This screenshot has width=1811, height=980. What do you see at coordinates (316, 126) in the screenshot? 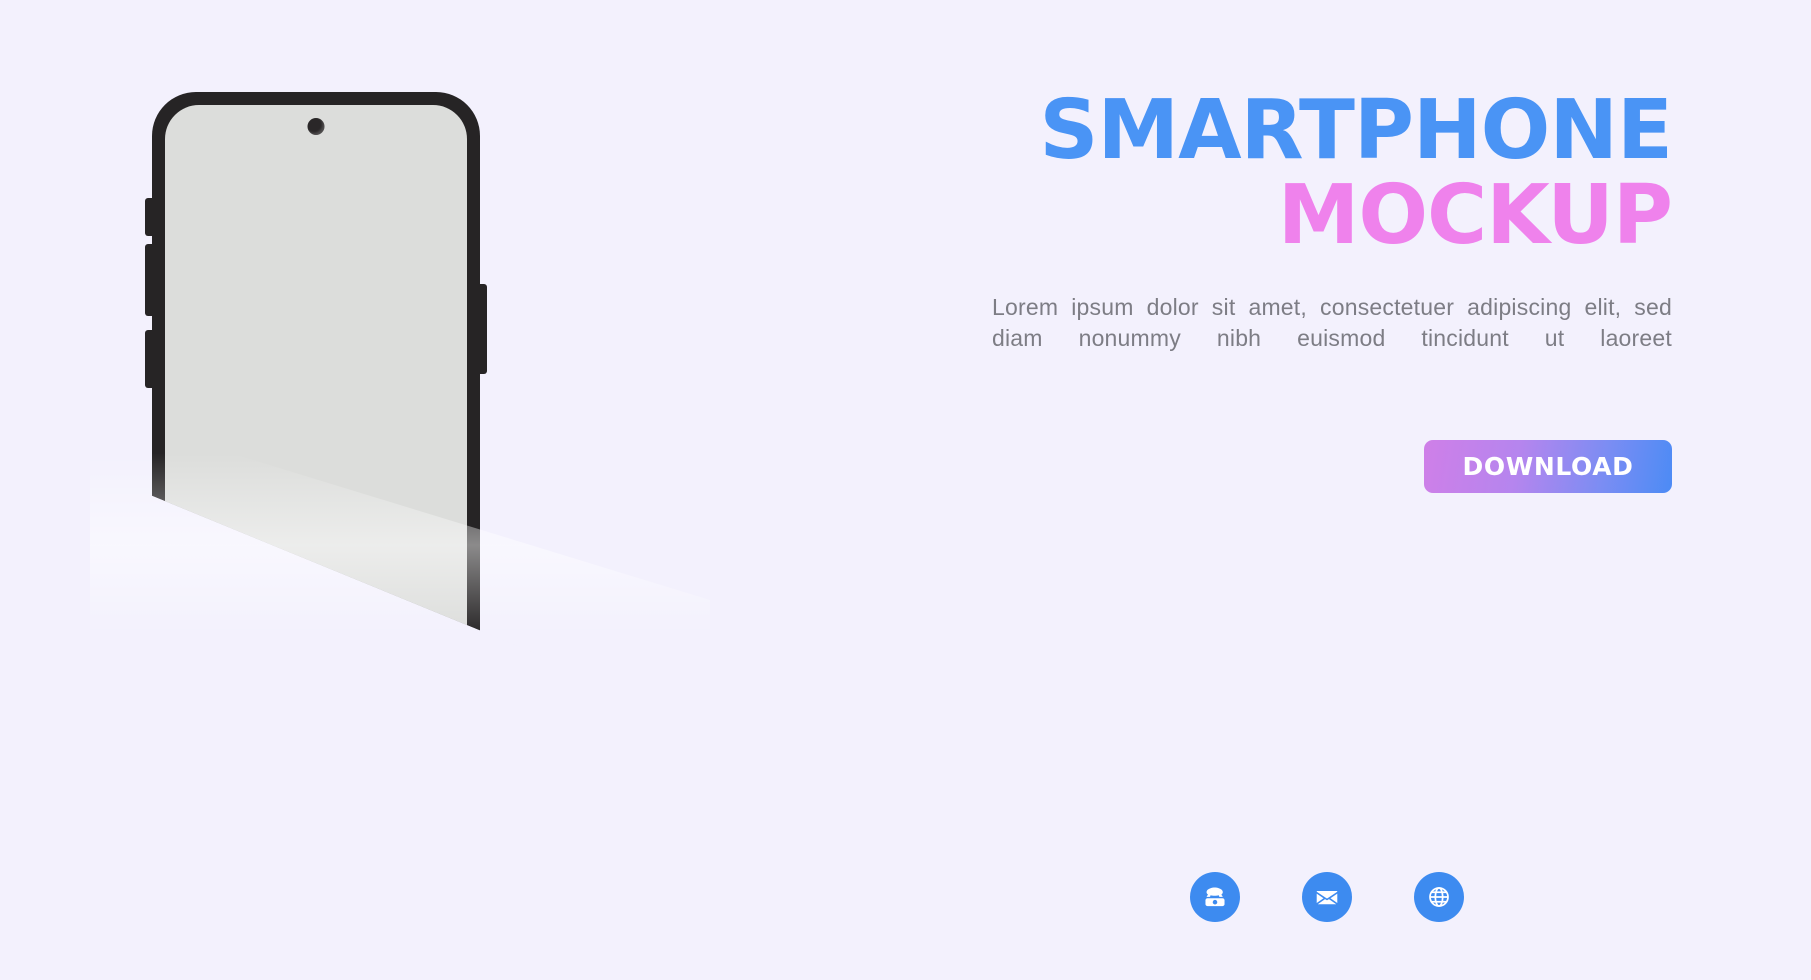
I see `front-camera-punch-hole-icon` at bounding box center [316, 126].